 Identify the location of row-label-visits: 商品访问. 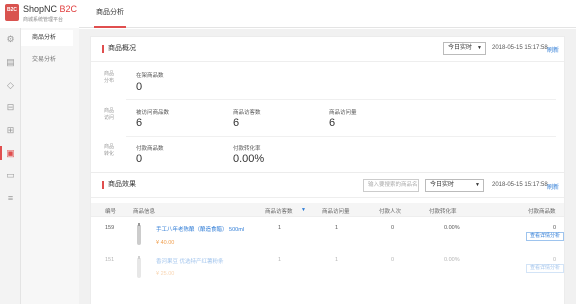
(108, 114).